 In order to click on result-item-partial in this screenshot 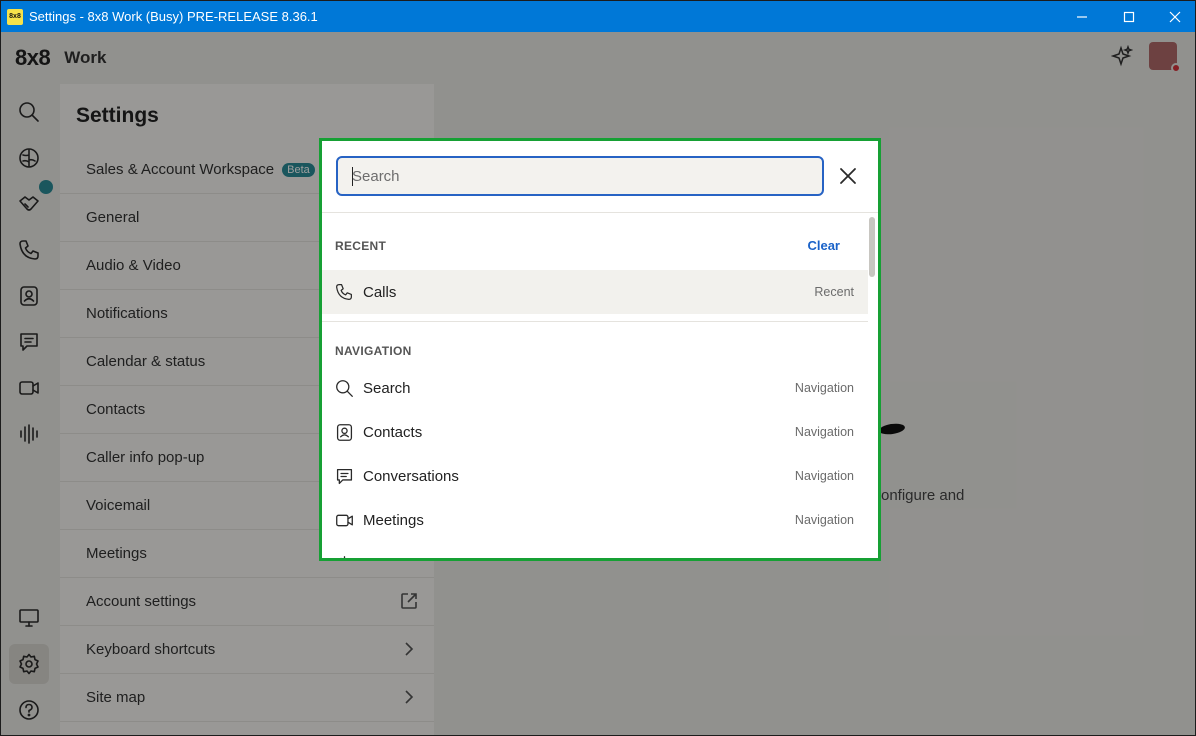, I will do `click(595, 550)`.